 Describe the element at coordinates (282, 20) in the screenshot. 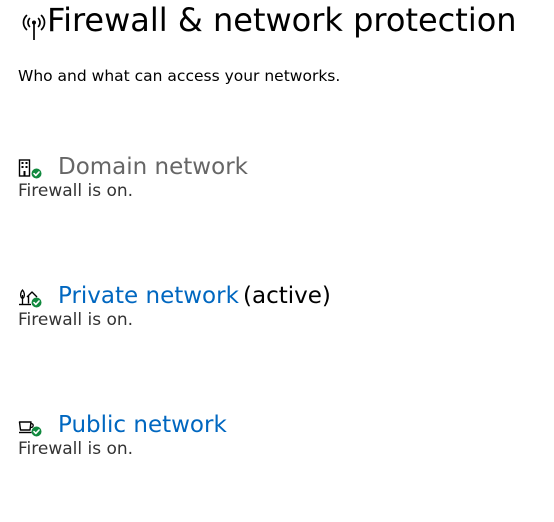

I see `page-title: Firewall & network protection` at that location.